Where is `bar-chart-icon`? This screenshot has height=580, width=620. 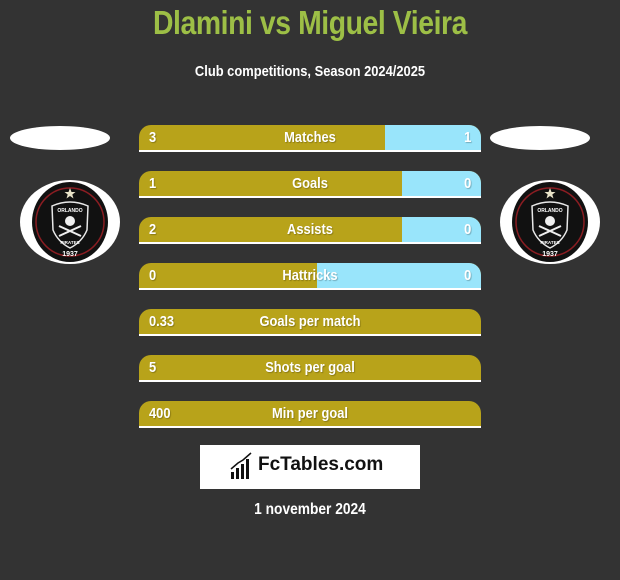 bar-chart-icon is located at coordinates (241, 465).